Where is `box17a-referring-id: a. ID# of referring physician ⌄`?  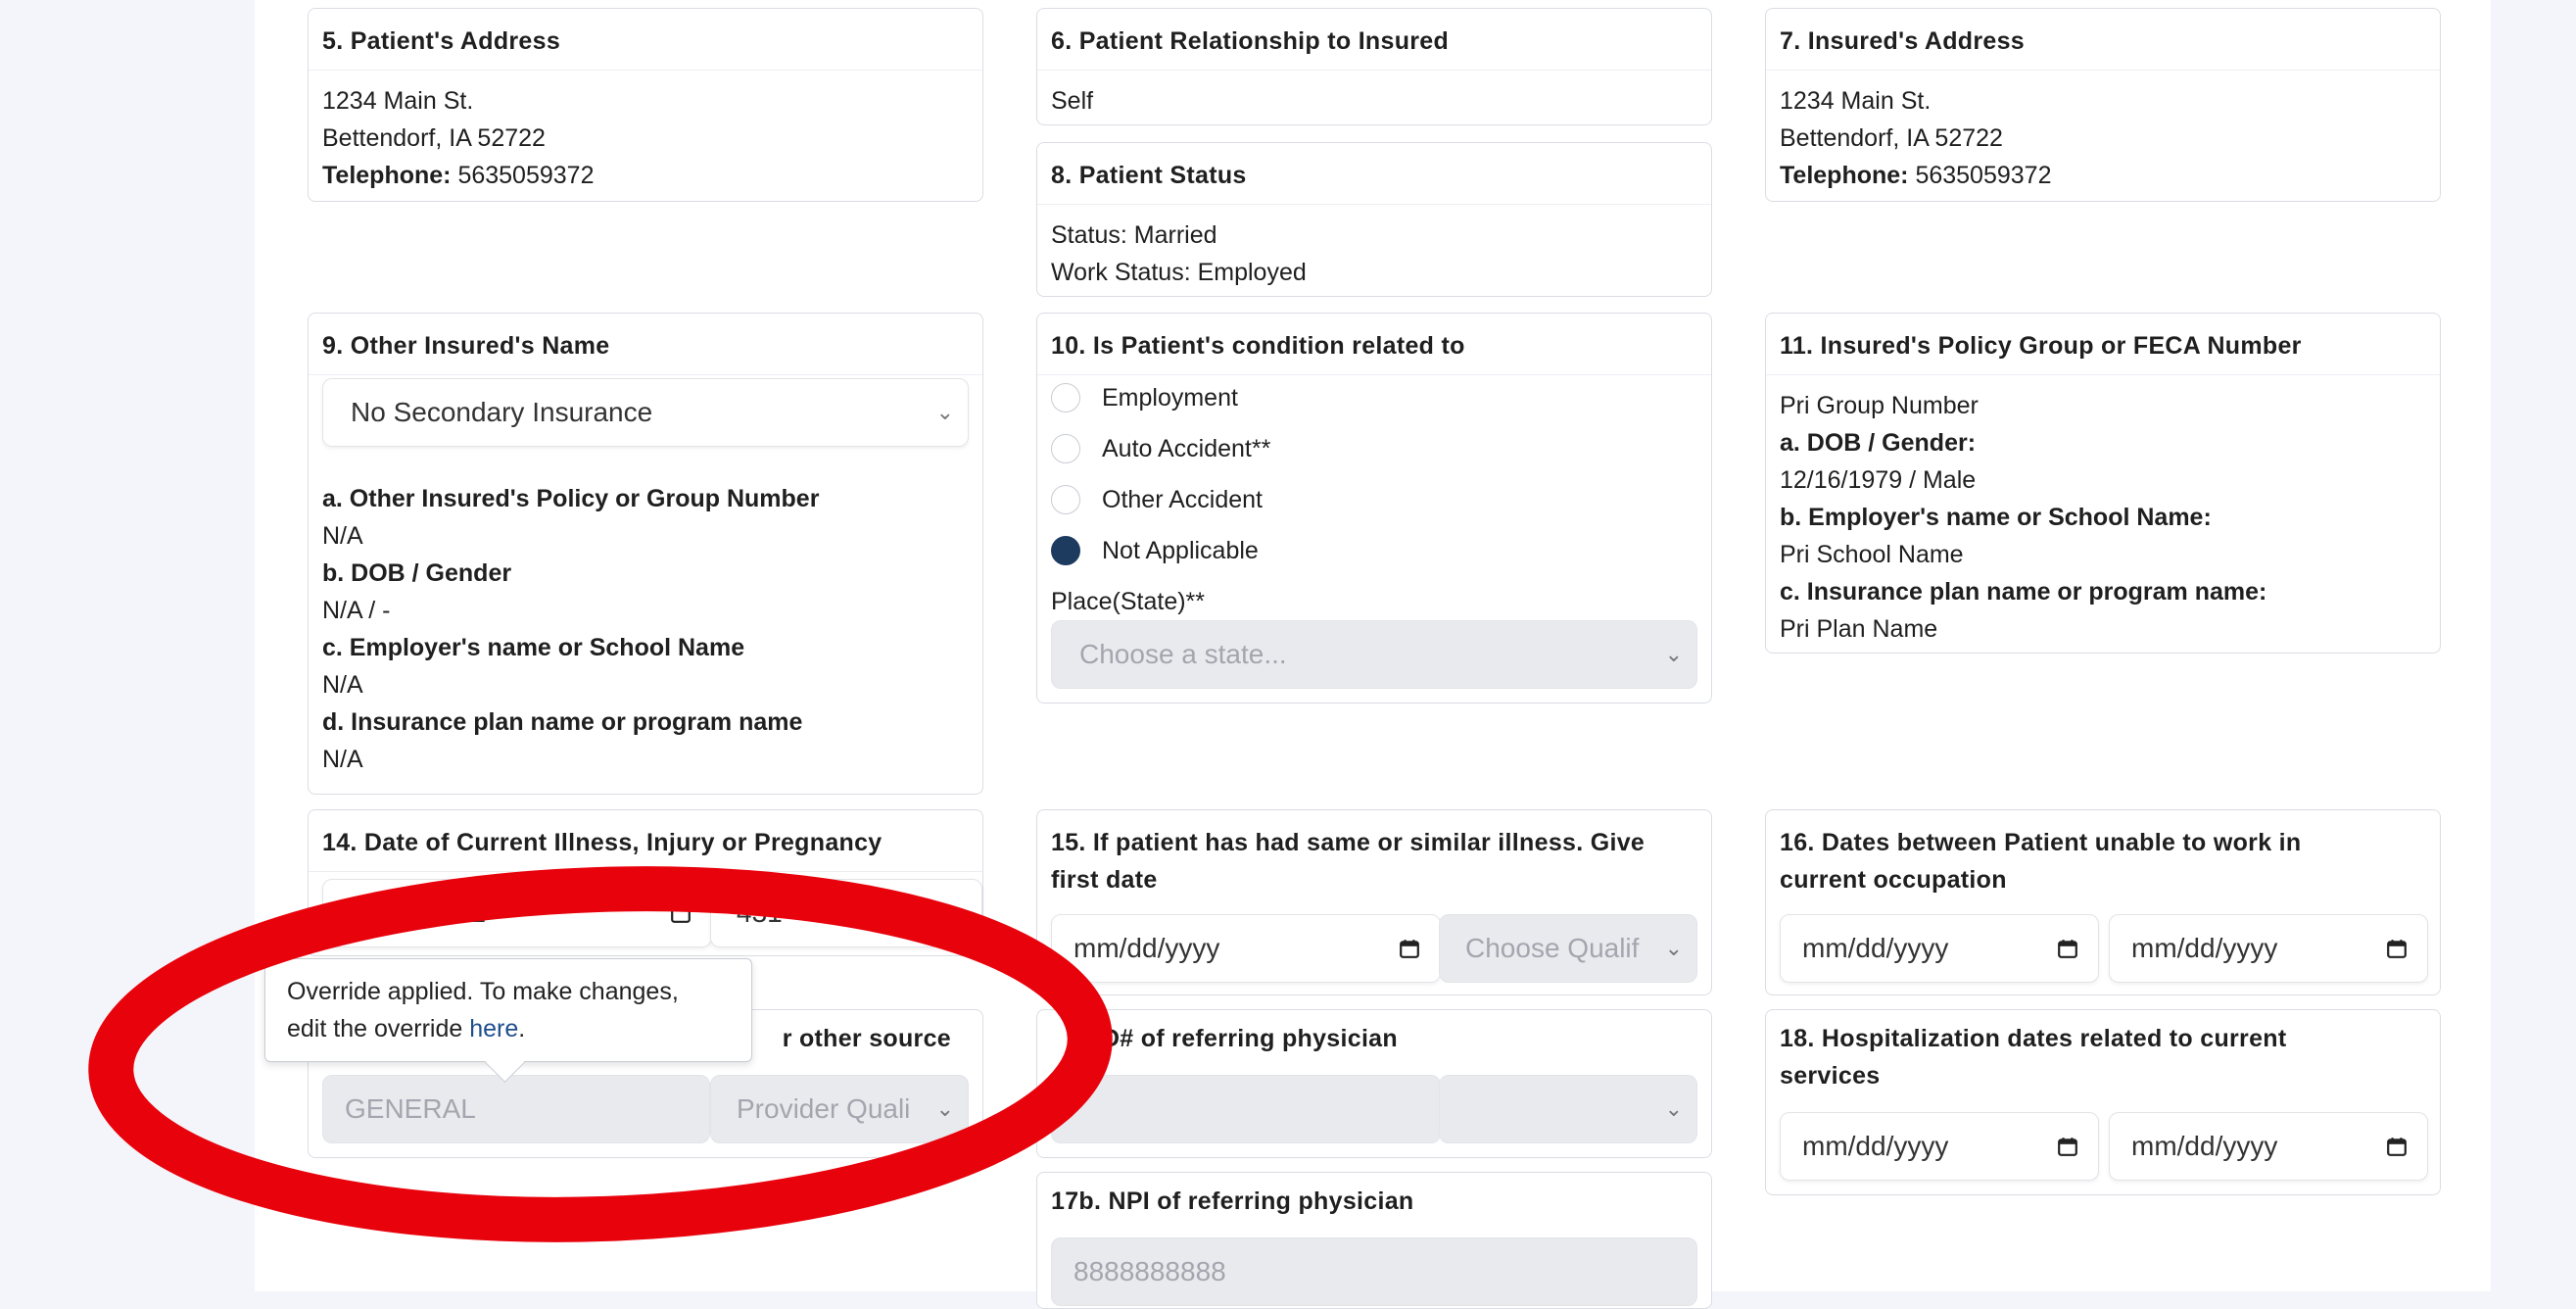 box17a-referring-id: a. ID# of referring physician ⌄ is located at coordinates (1374, 1083).